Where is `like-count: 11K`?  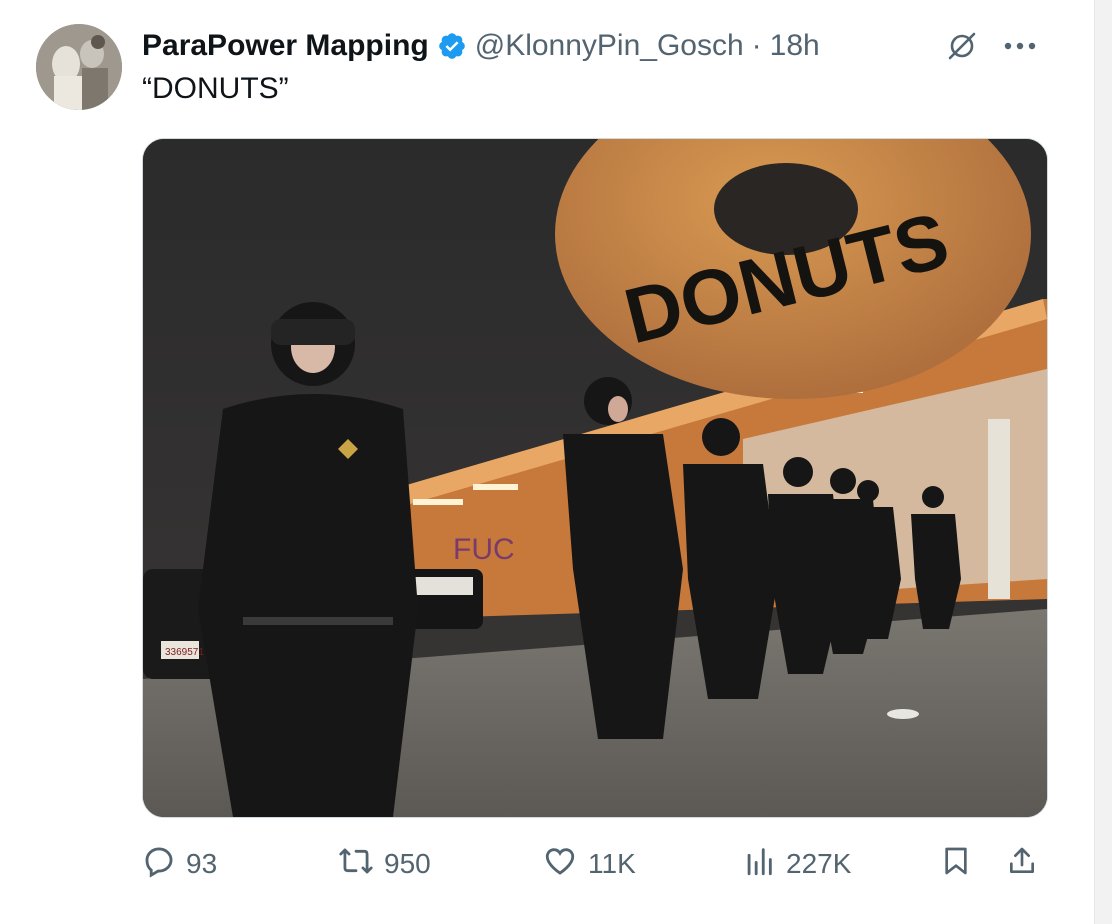 like-count: 11K is located at coordinates (612, 863).